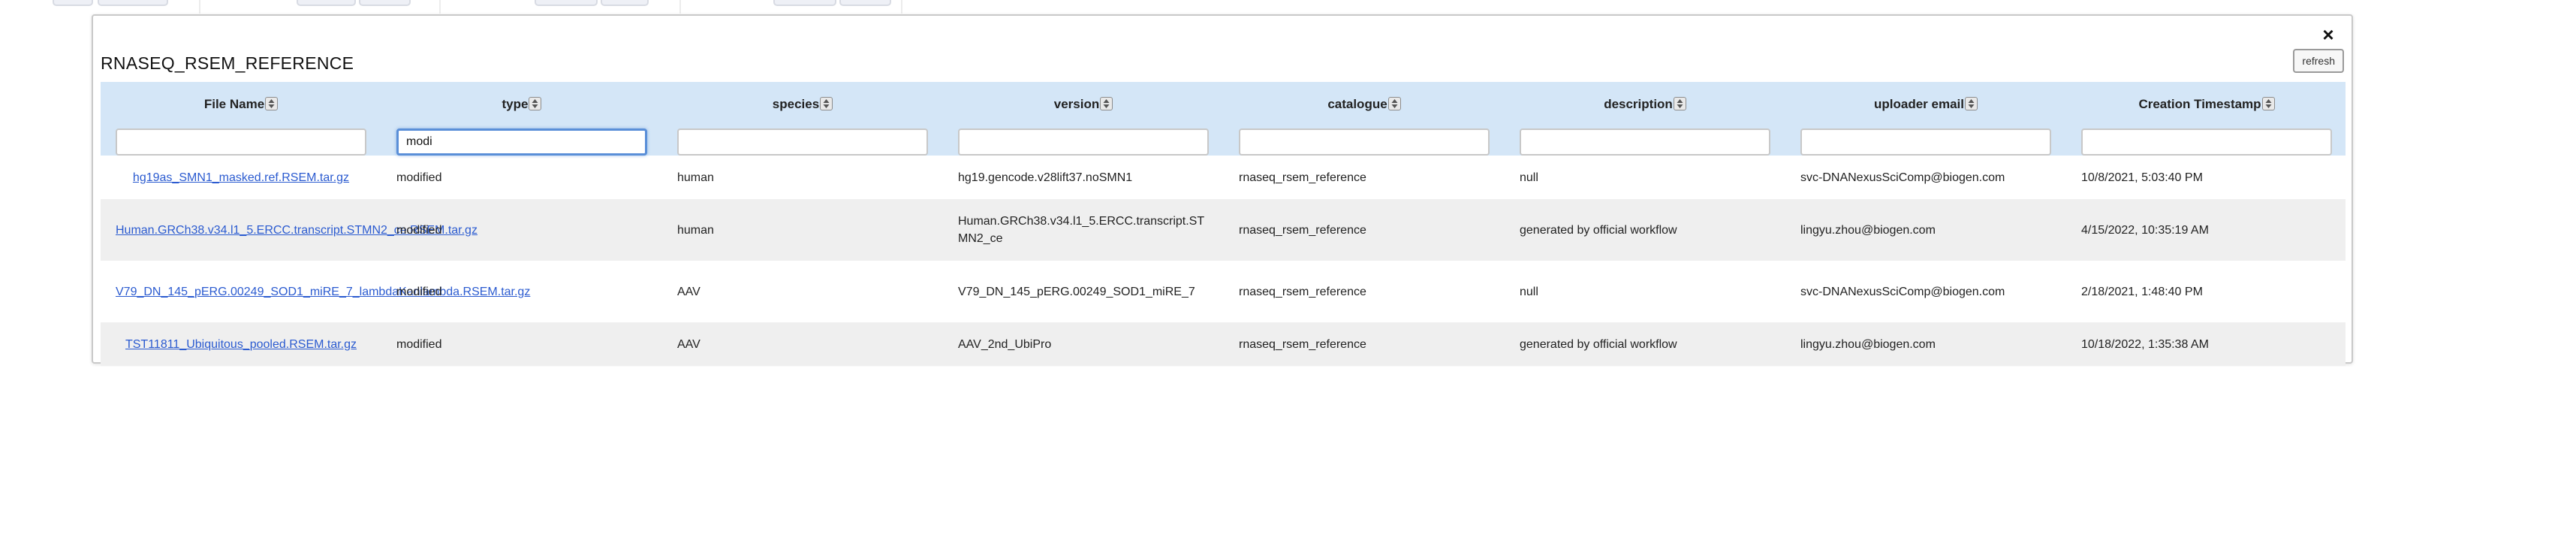 This screenshot has height=535, width=2576. What do you see at coordinates (2318, 61) in the screenshot?
I see `refresh-button: refresh` at bounding box center [2318, 61].